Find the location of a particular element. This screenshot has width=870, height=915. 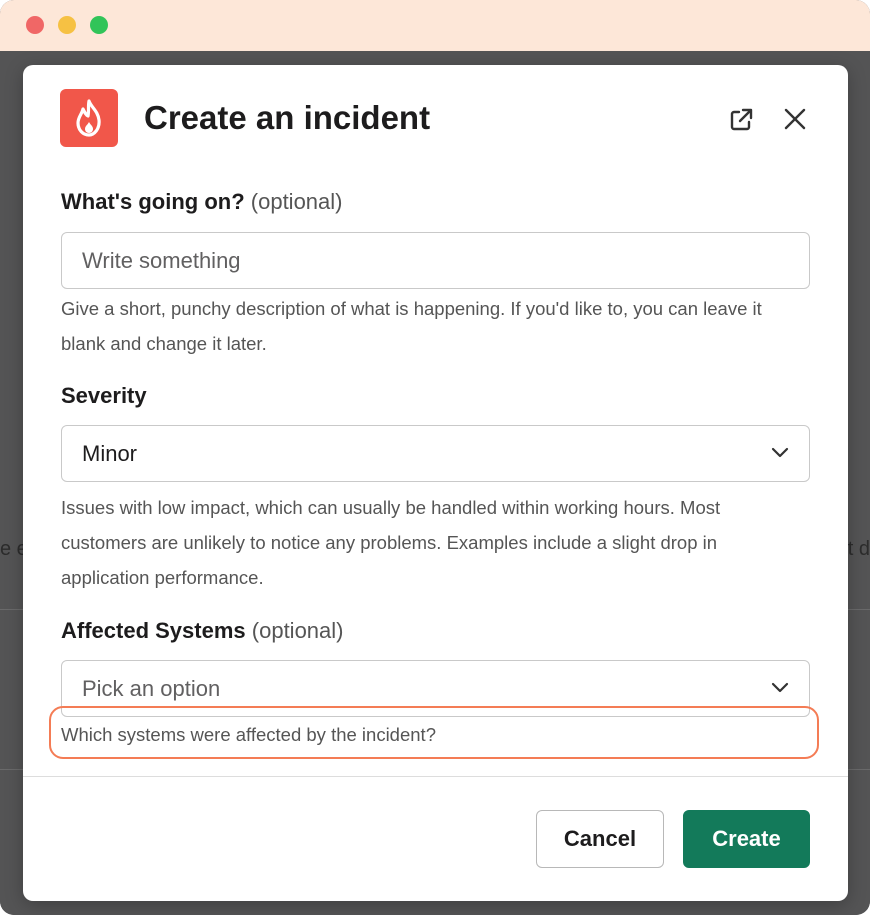

external-link-icon is located at coordinates (741, 120).